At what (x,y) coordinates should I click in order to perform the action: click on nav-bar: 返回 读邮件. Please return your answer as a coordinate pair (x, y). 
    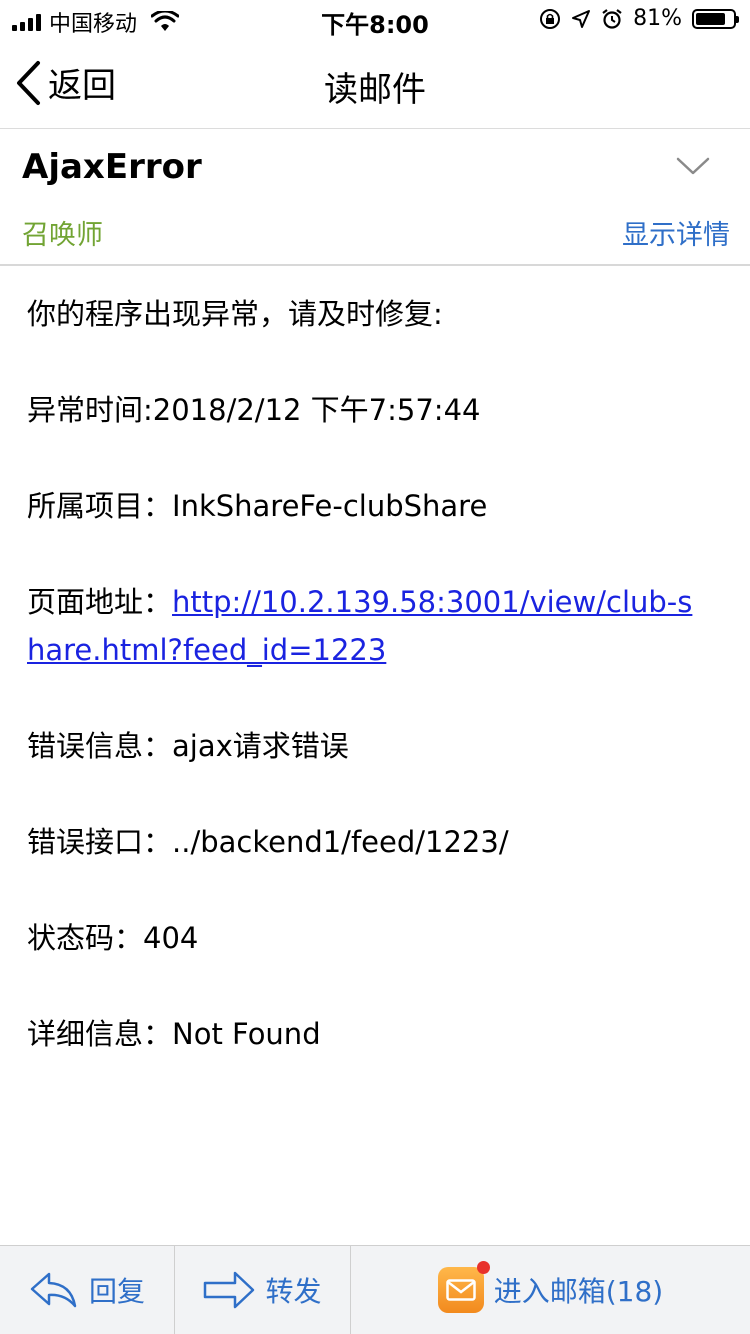
    Looking at the image, I should click on (375, 84).